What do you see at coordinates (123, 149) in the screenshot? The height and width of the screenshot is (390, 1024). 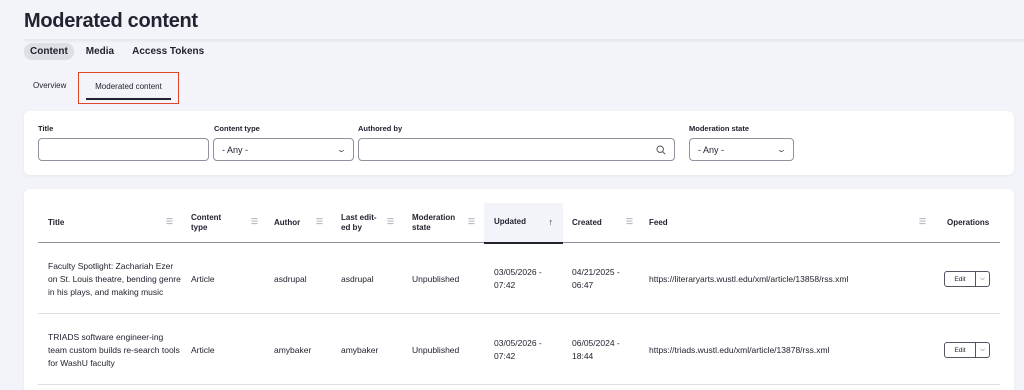 I see `title-filter-input` at bounding box center [123, 149].